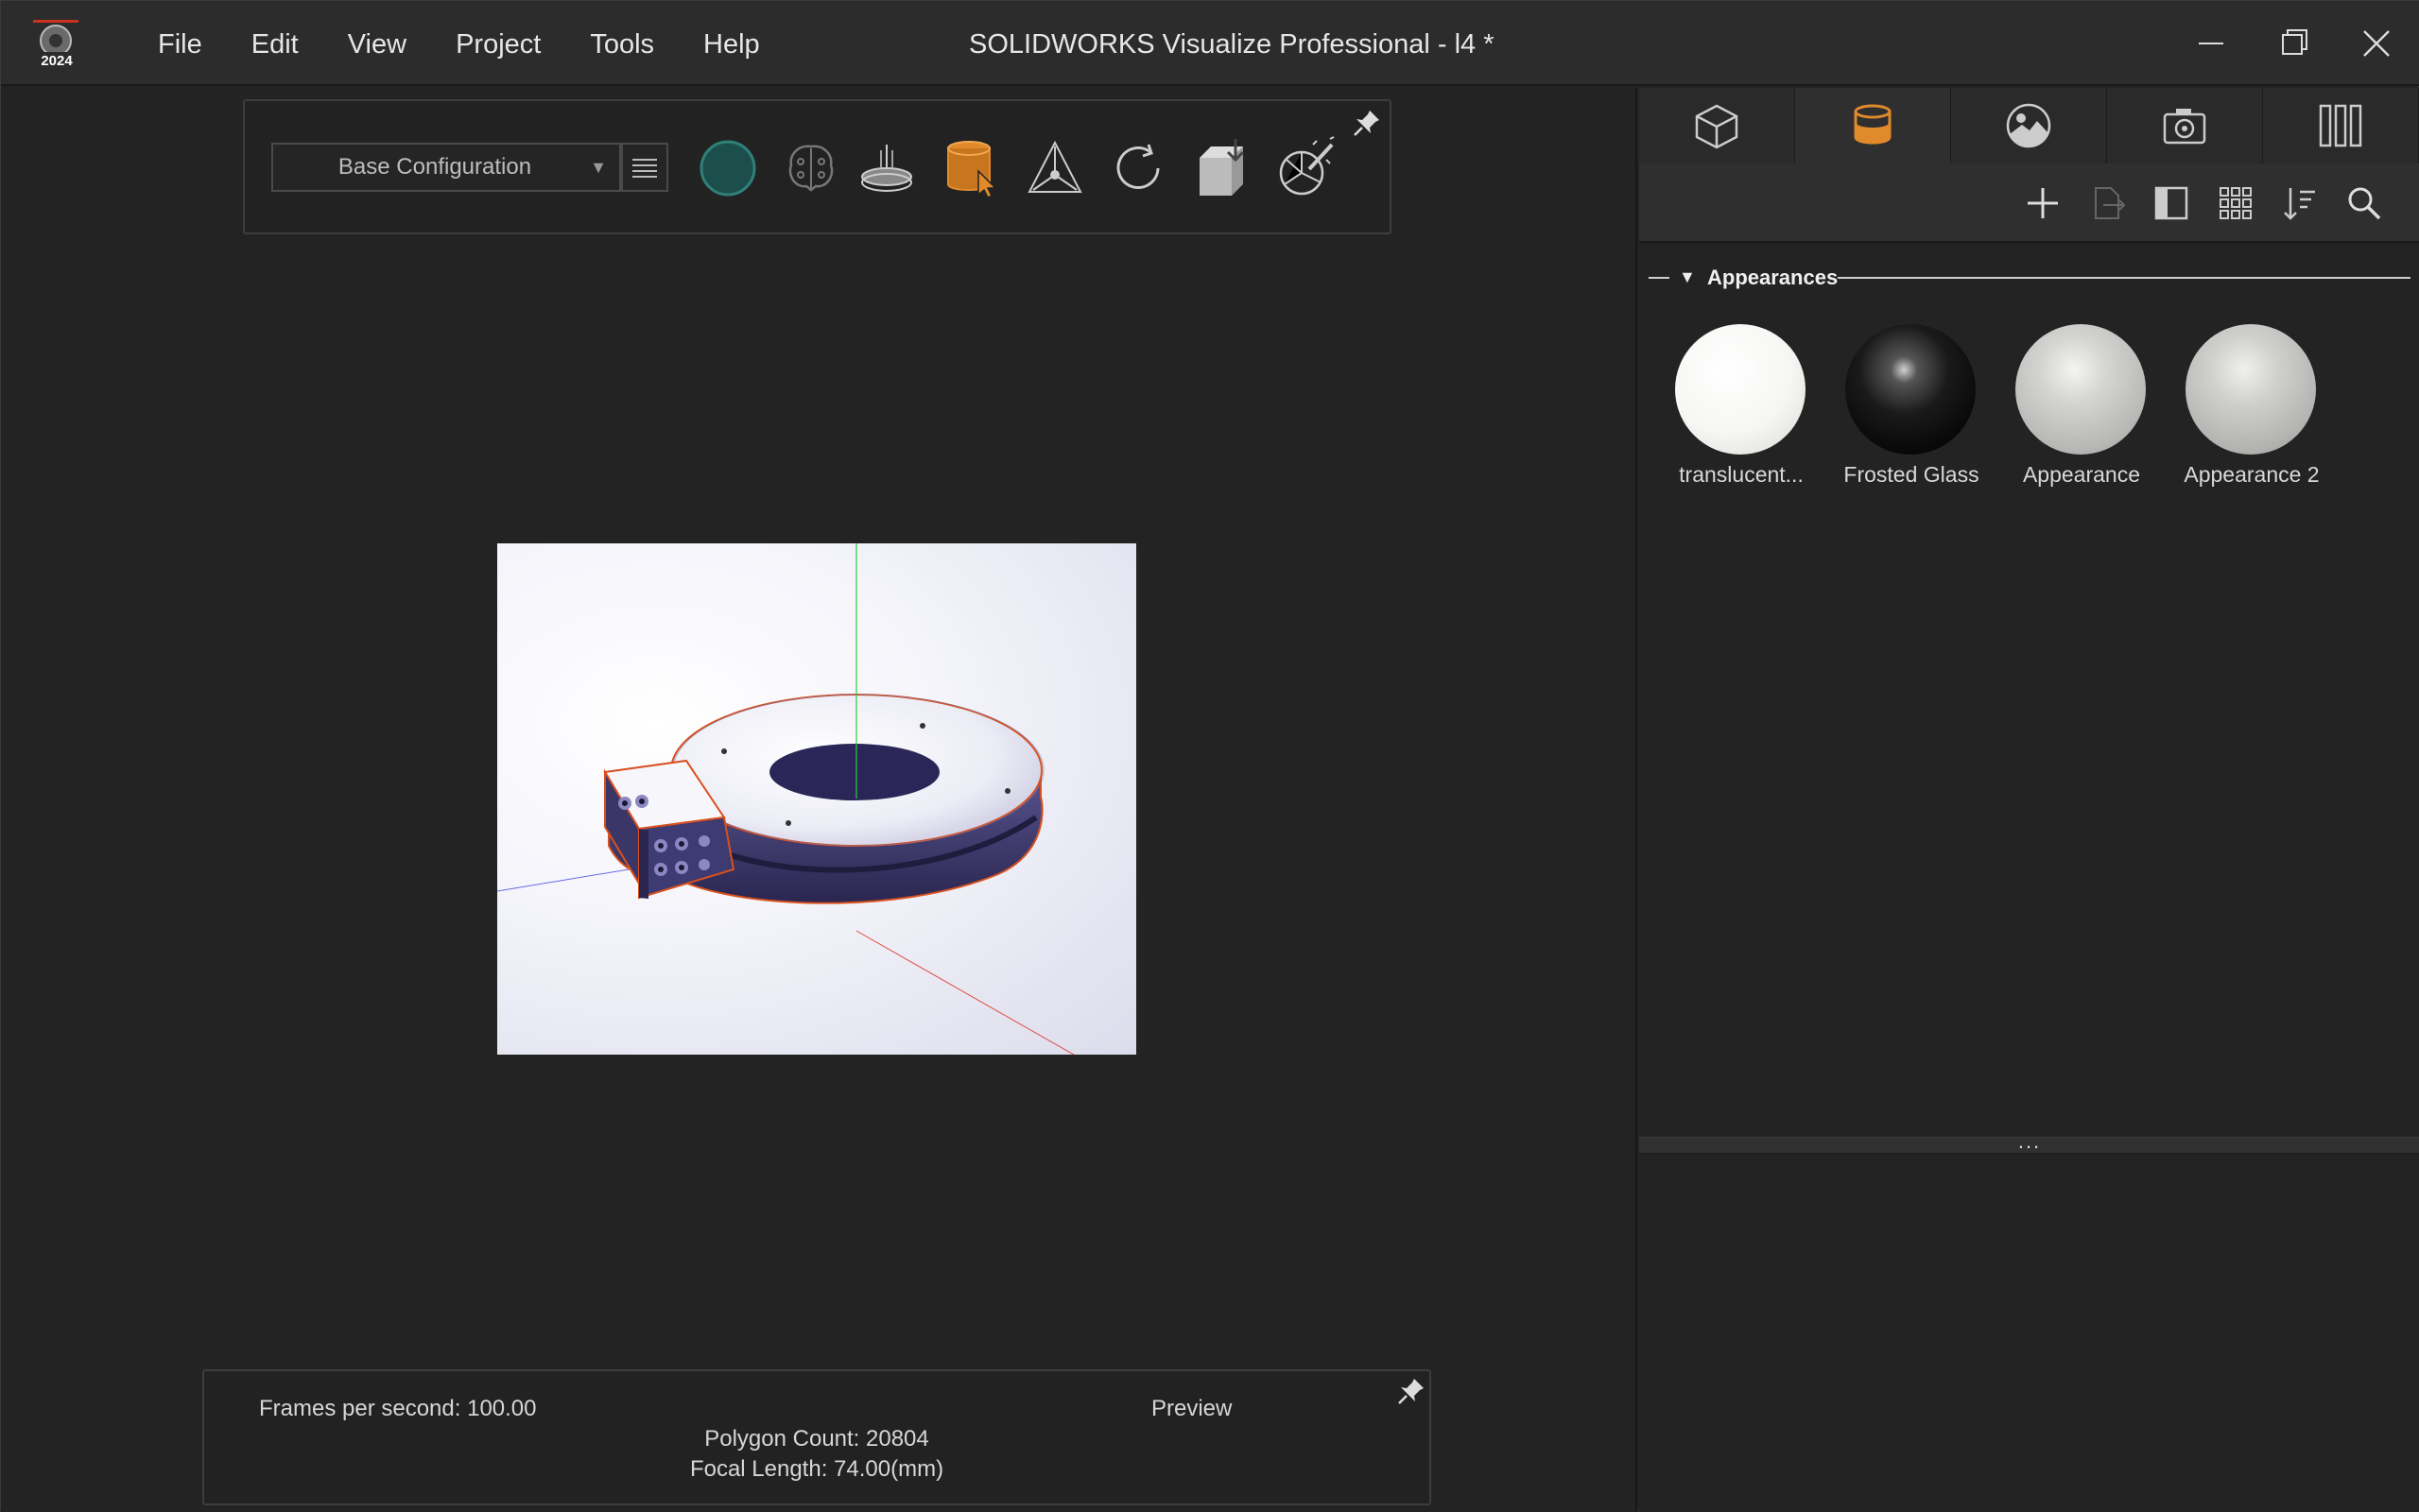 The image size is (2419, 1512). Describe the element at coordinates (56, 44) in the screenshot. I see `app-logo: 2024` at that location.